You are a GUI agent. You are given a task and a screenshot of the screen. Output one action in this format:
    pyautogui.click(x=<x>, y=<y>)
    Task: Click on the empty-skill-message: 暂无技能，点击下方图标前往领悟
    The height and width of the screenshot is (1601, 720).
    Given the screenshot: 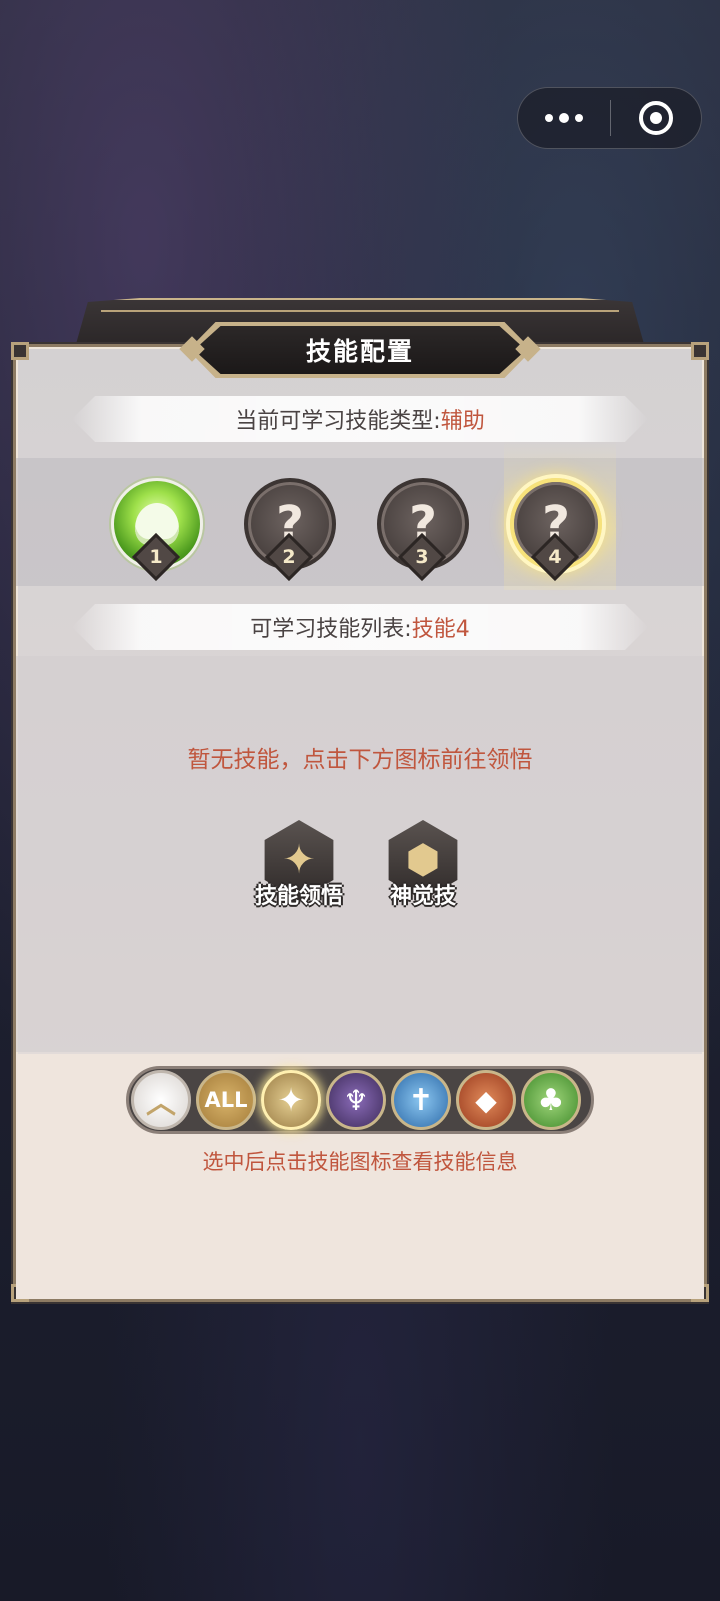 What is the action you would take?
    pyautogui.click(x=360, y=760)
    